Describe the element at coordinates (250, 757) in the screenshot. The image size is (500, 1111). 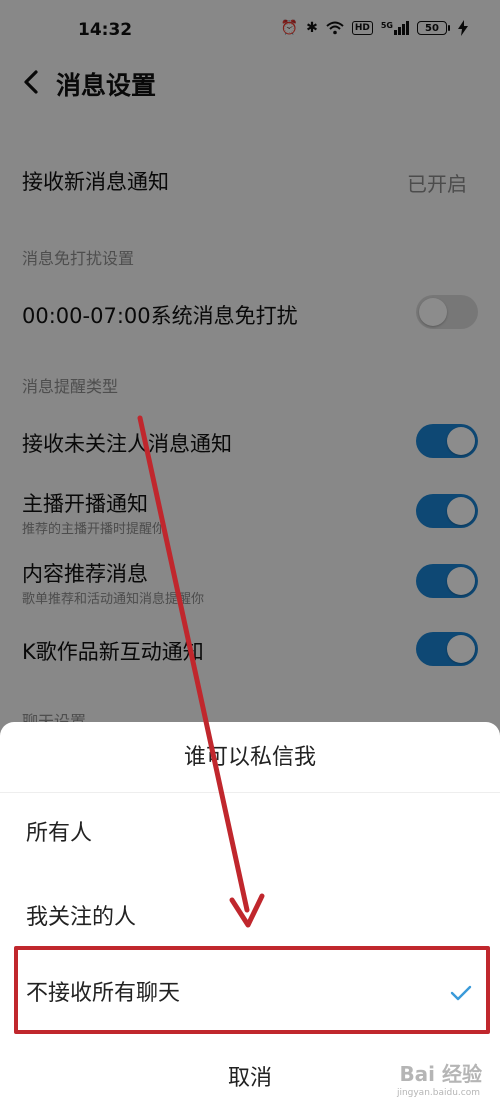
I see `sheet-title: 谁可以私信我` at that location.